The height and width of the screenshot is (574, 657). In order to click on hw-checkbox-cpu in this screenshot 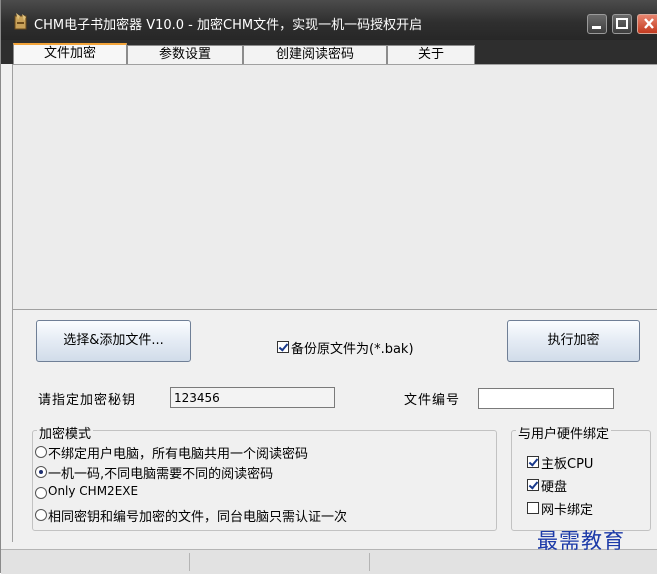, I will do `click(533, 462)`.